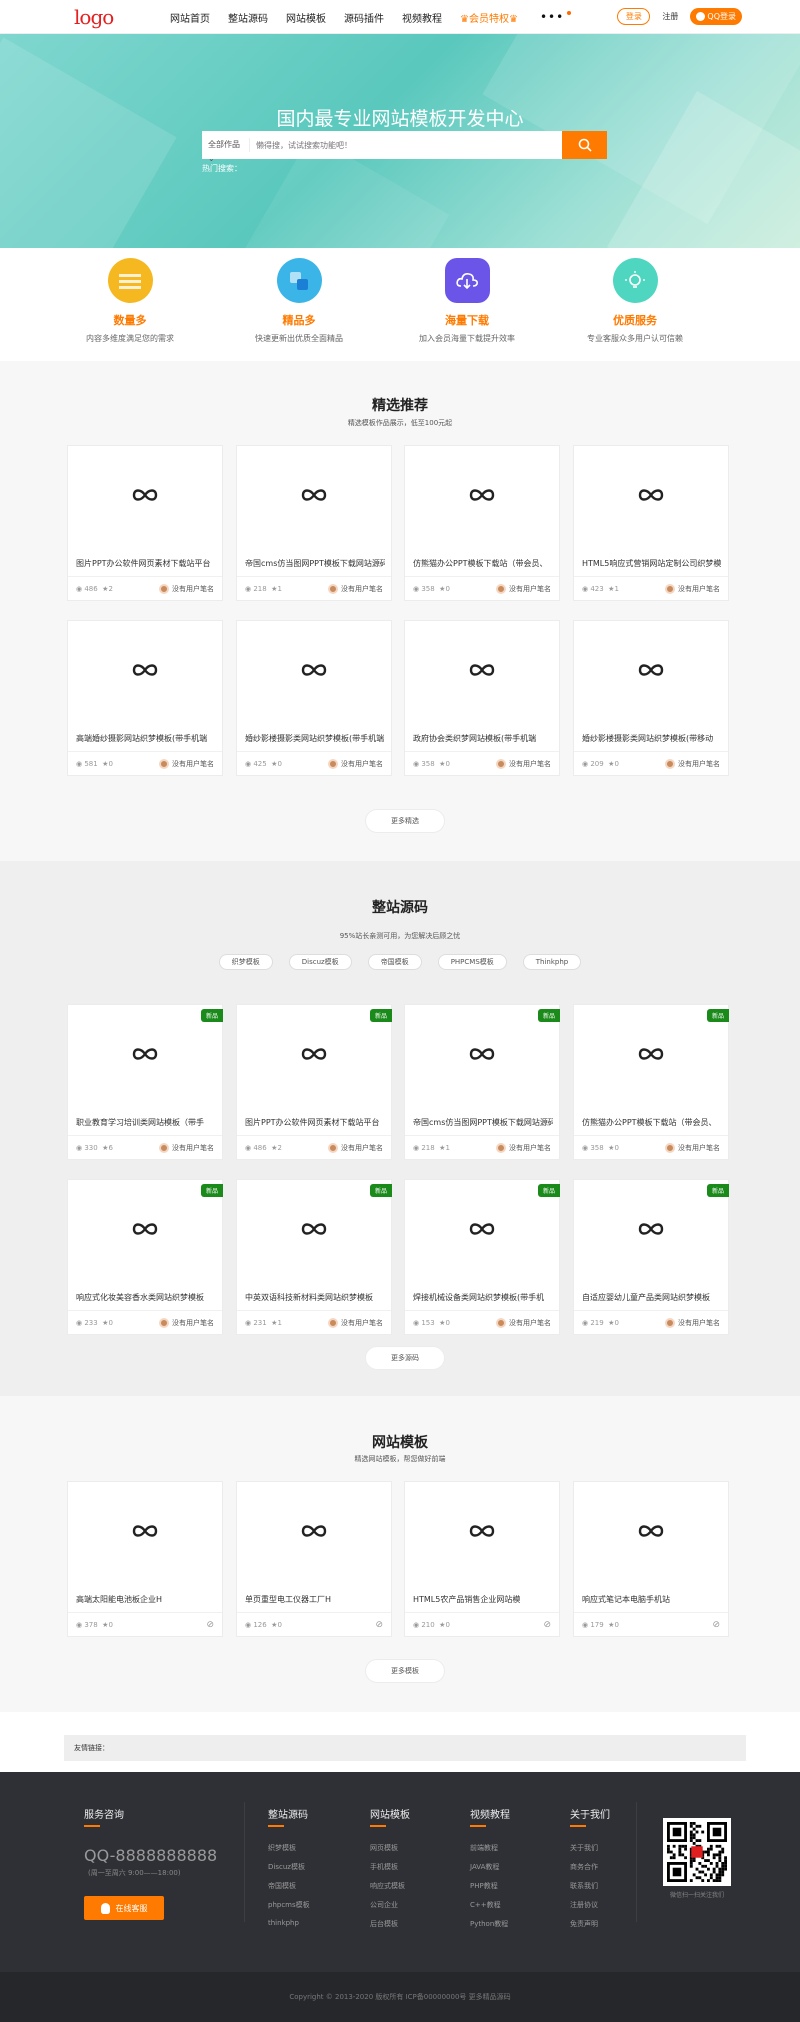  I want to click on product-card: 响应式笔记本电脑手机站 ◉ 179 ★ 0 ⊘, so click(651, 1559).